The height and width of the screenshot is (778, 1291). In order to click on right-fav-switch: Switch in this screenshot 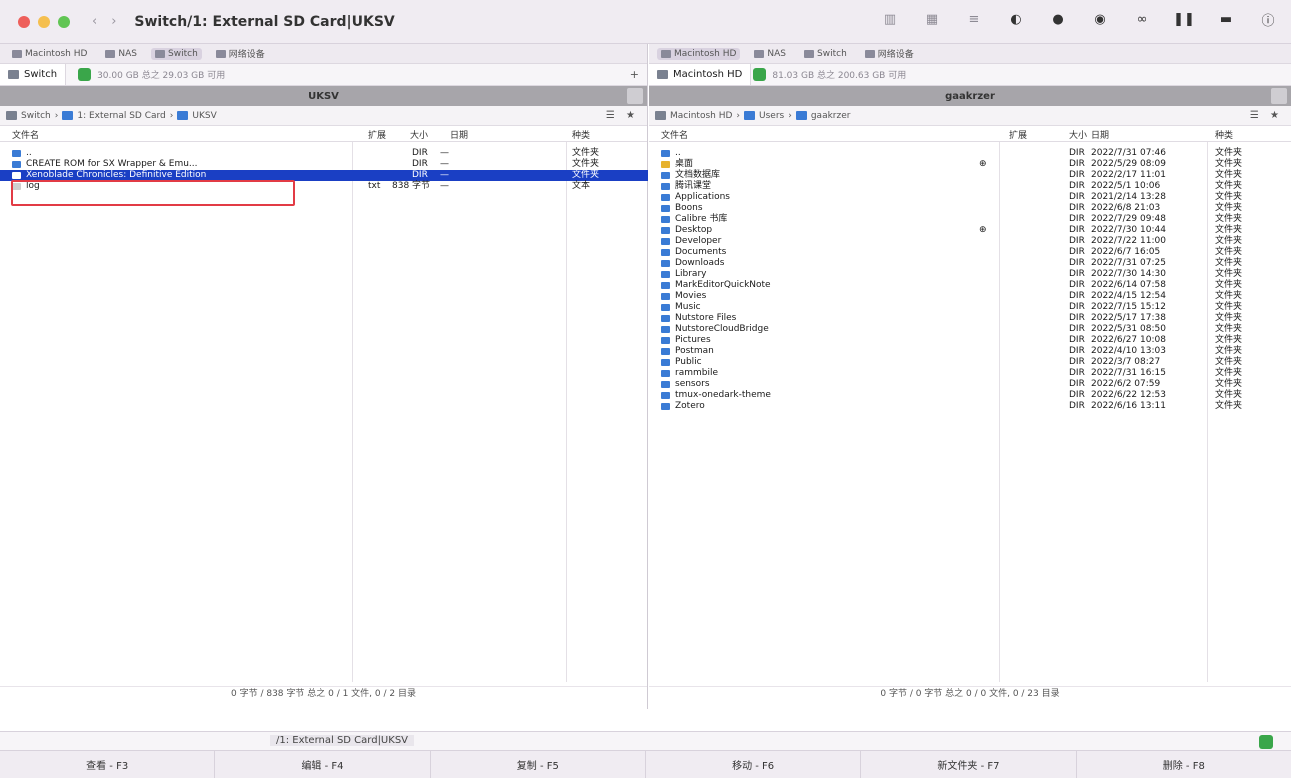, I will do `click(825, 54)`.